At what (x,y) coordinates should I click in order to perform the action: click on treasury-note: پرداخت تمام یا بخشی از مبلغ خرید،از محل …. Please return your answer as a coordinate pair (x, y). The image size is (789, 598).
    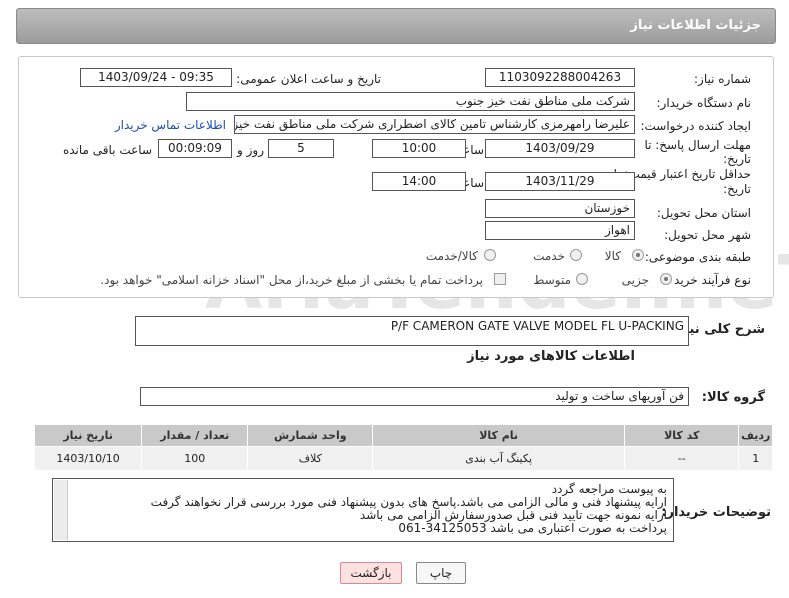
    Looking at the image, I should click on (291, 280).